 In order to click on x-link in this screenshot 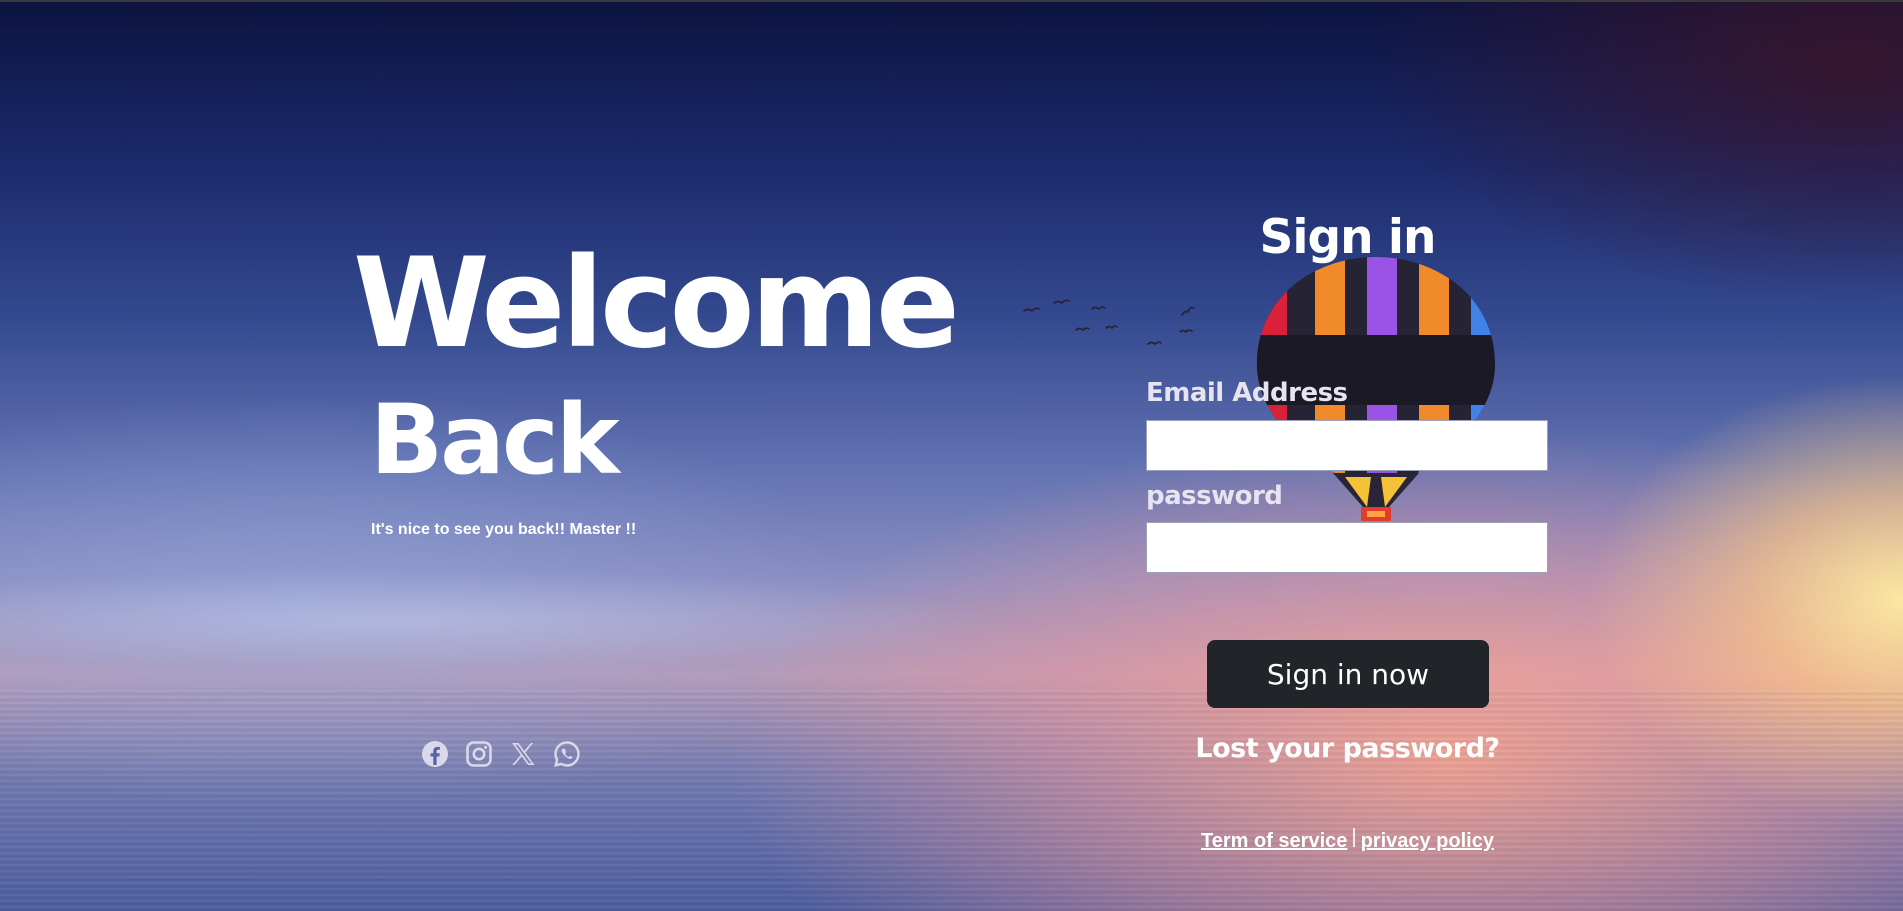, I will do `click(523, 754)`.